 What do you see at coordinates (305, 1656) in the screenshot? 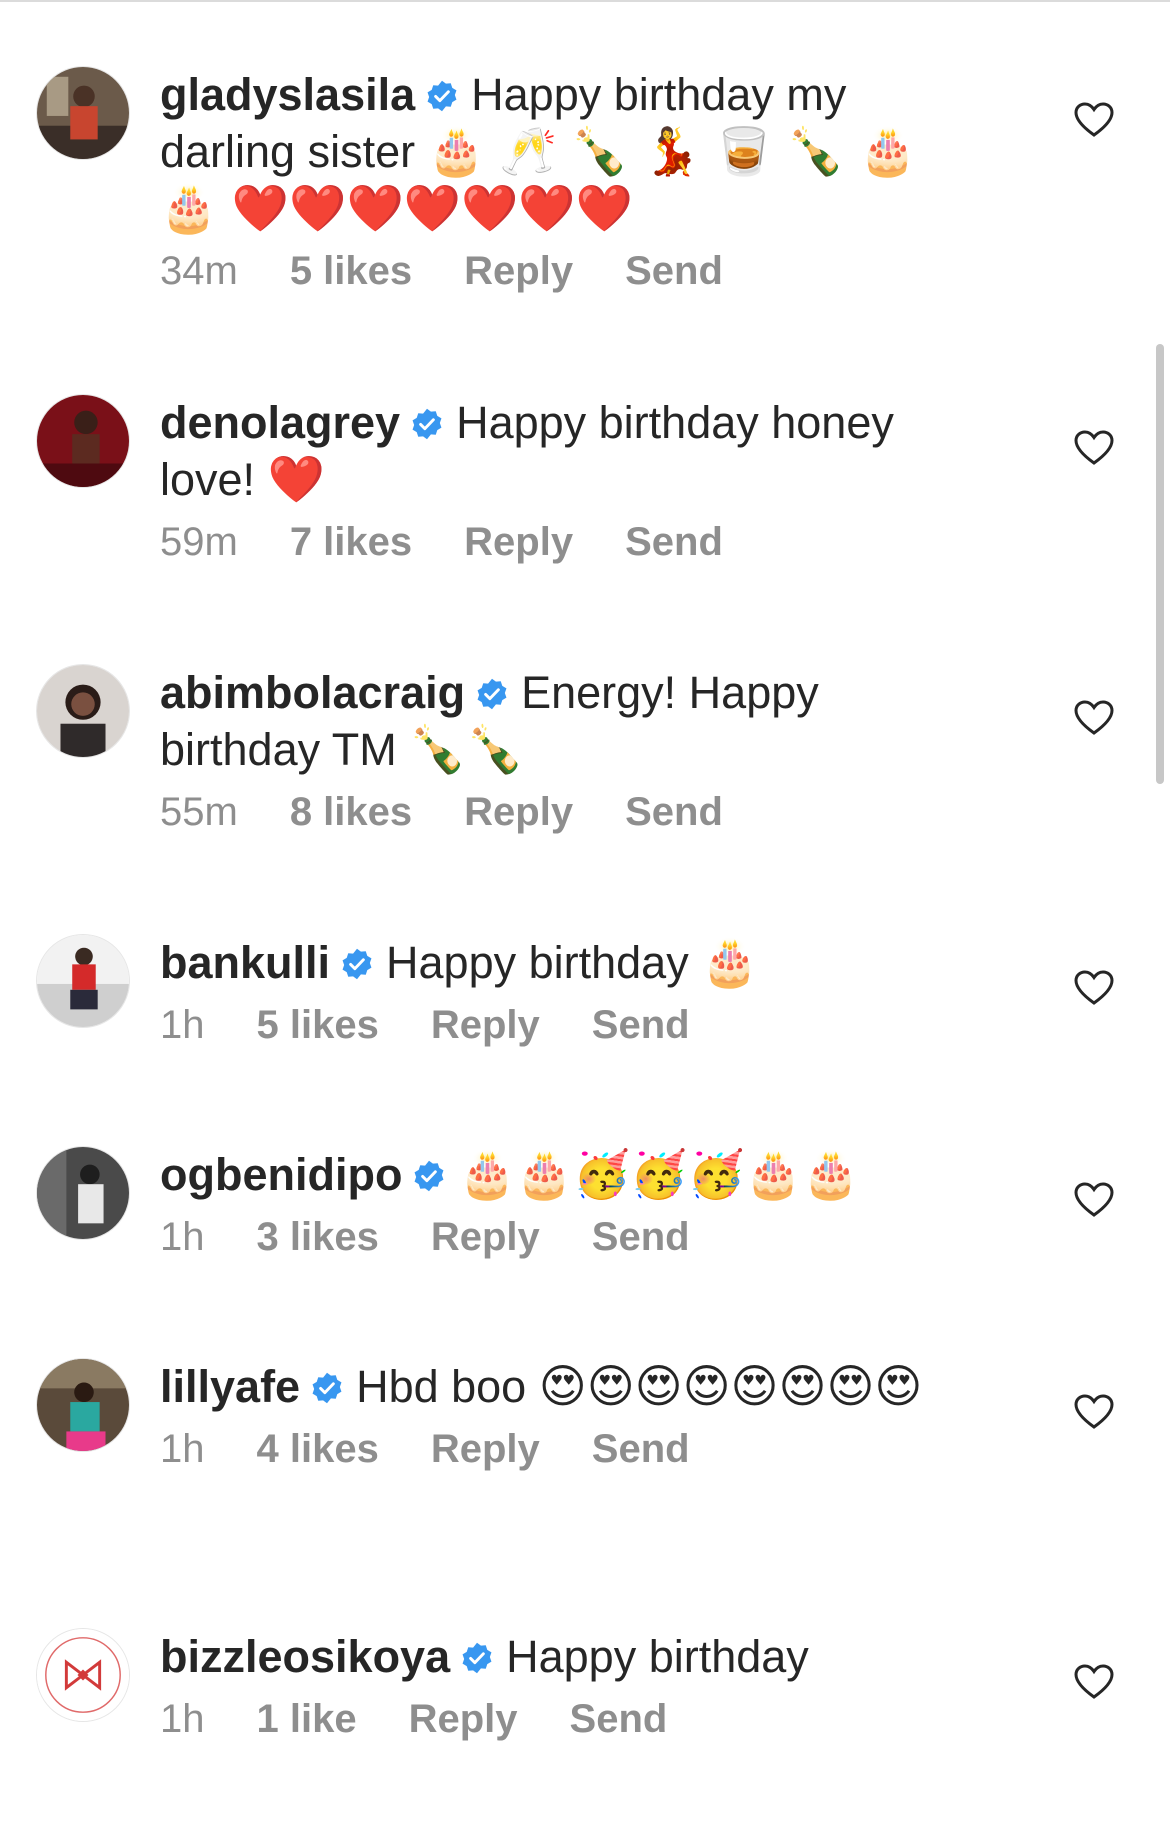
I see `username: bizzleosikoya` at bounding box center [305, 1656].